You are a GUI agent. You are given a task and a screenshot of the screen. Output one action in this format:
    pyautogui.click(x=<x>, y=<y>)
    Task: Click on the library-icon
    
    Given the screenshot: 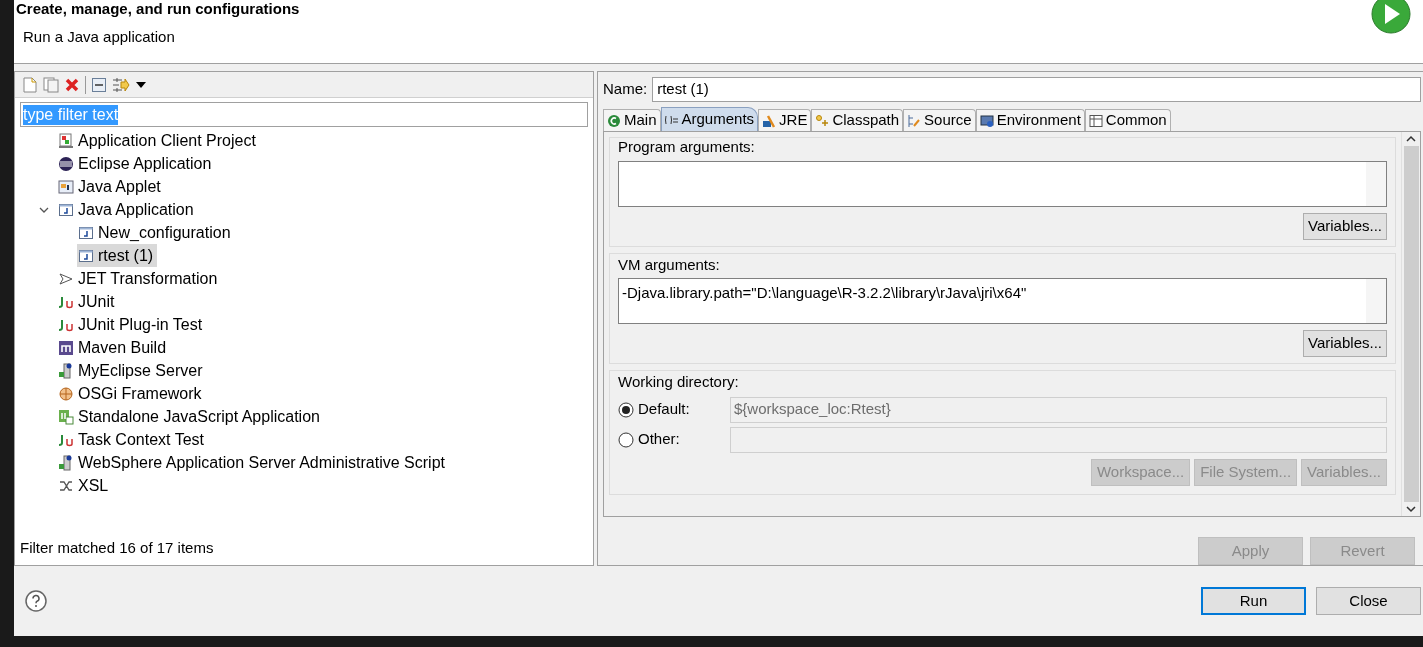 What is the action you would take?
    pyautogui.click(x=769, y=120)
    